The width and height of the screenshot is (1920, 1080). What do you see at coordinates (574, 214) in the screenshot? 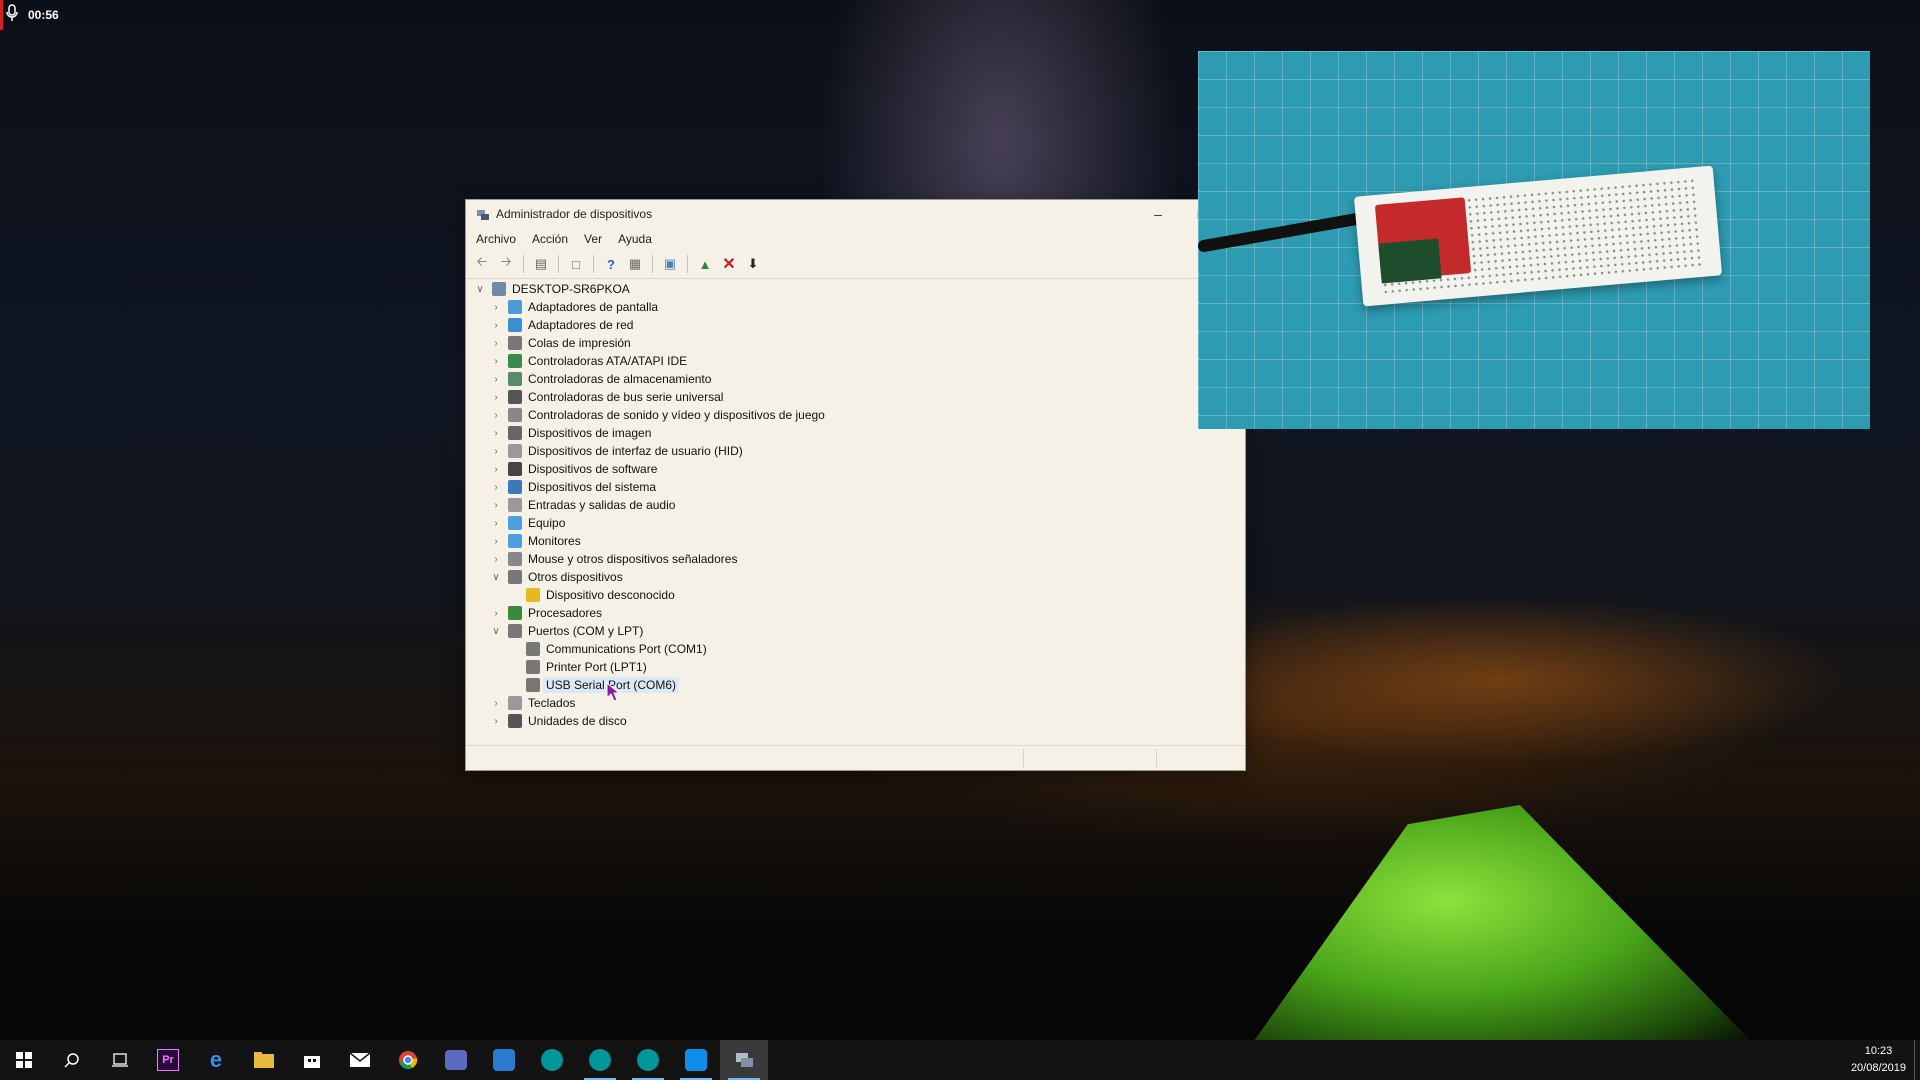
I see `window-title: Administrador de dispositivos` at bounding box center [574, 214].